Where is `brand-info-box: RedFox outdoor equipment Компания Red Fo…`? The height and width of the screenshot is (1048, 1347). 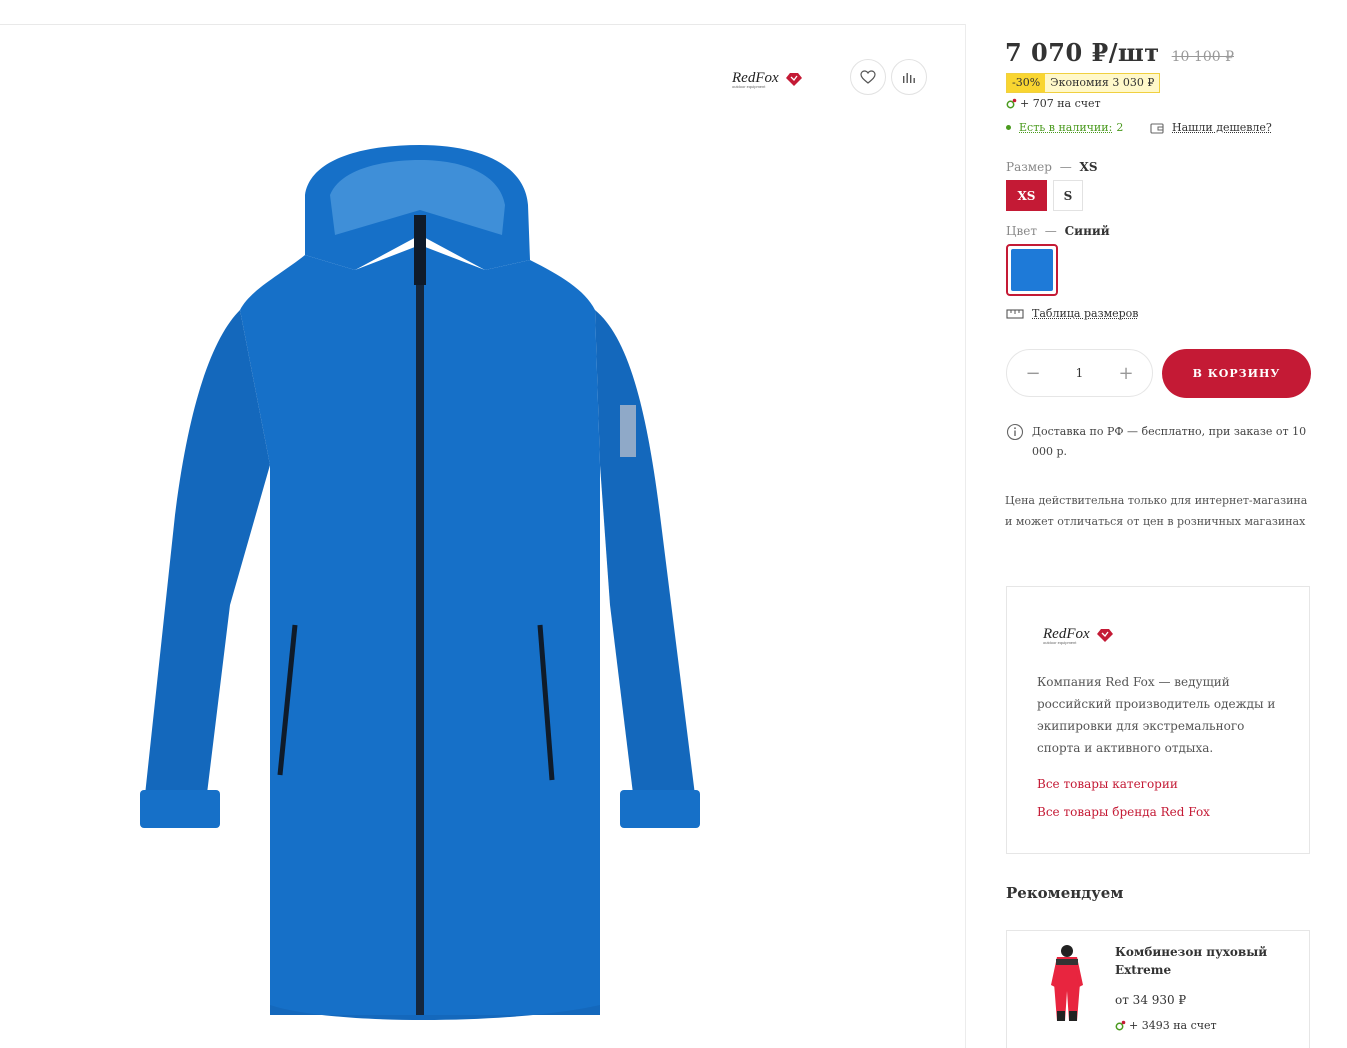
brand-info-box: RedFox outdoor equipment Компания Red Fo… is located at coordinates (1158, 720).